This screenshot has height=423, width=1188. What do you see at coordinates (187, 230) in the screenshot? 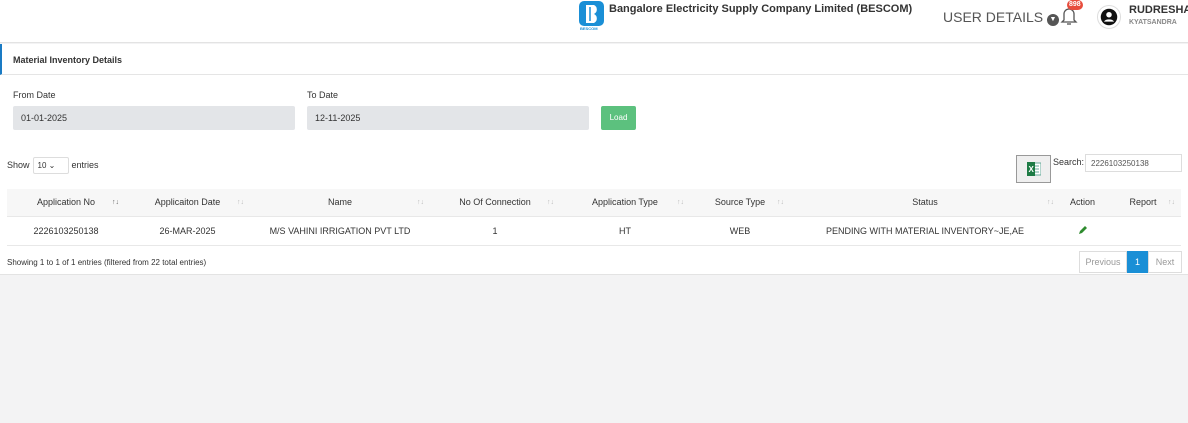
I see `cell-application-date: 26-MAR-2025` at bounding box center [187, 230].